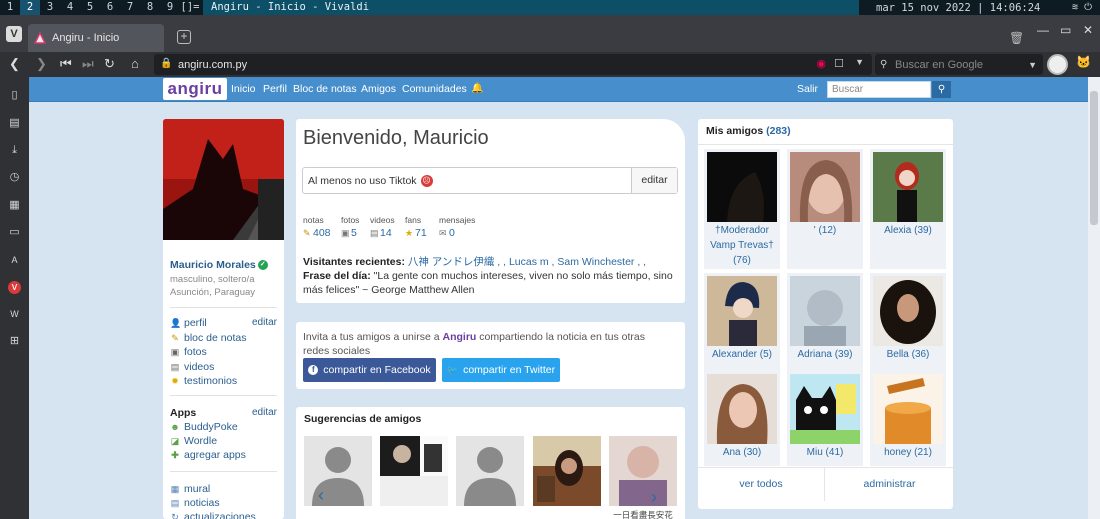 The height and width of the screenshot is (519, 1100). Describe the element at coordinates (908, 230) in the screenshot. I see `friend-name: Alexia (39)` at that location.